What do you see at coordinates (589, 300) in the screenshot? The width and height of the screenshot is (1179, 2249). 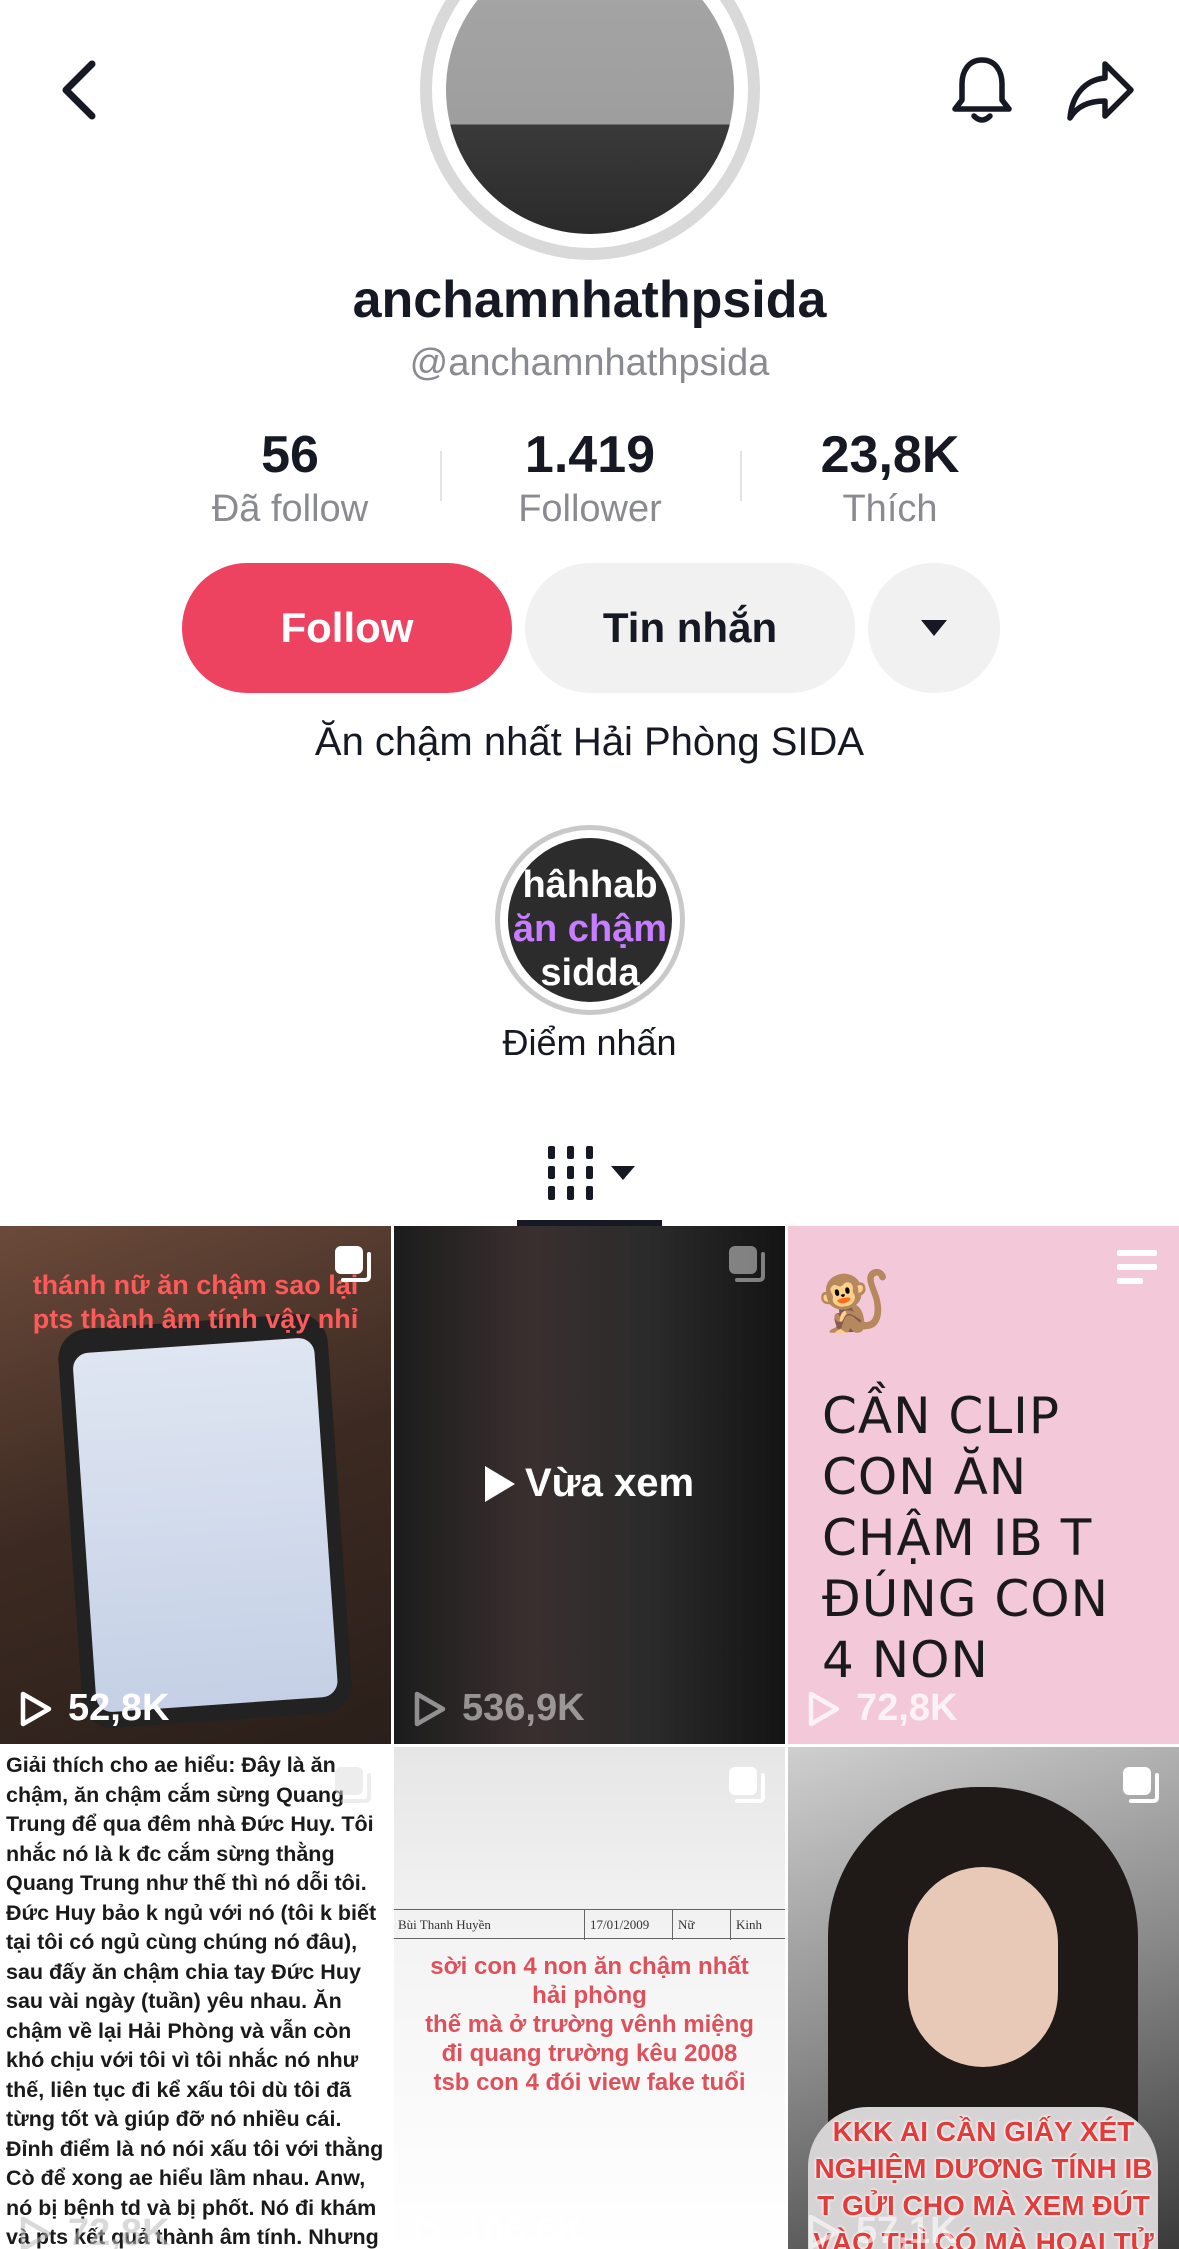 I see `display-name: anchamnhathpsida` at bounding box center [589, 300].